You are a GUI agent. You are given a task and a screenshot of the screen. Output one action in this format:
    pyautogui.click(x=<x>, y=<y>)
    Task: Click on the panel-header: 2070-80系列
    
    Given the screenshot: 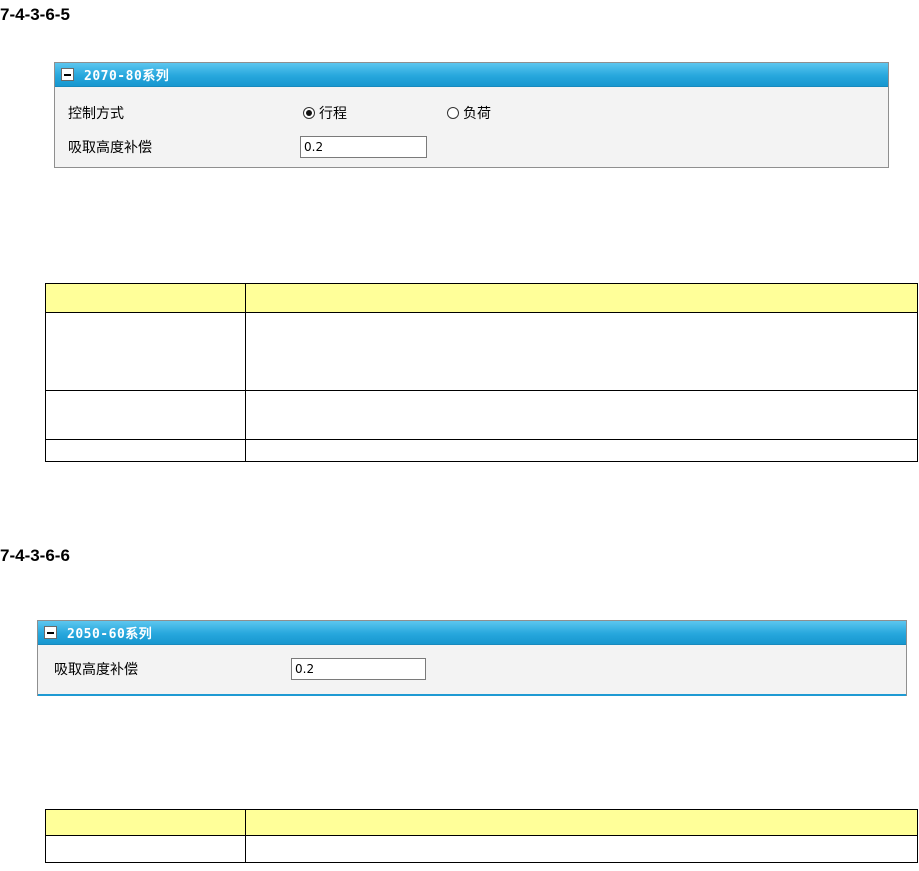 What is the action you would take?
    pyautogui.click(x=471, y=75)
    